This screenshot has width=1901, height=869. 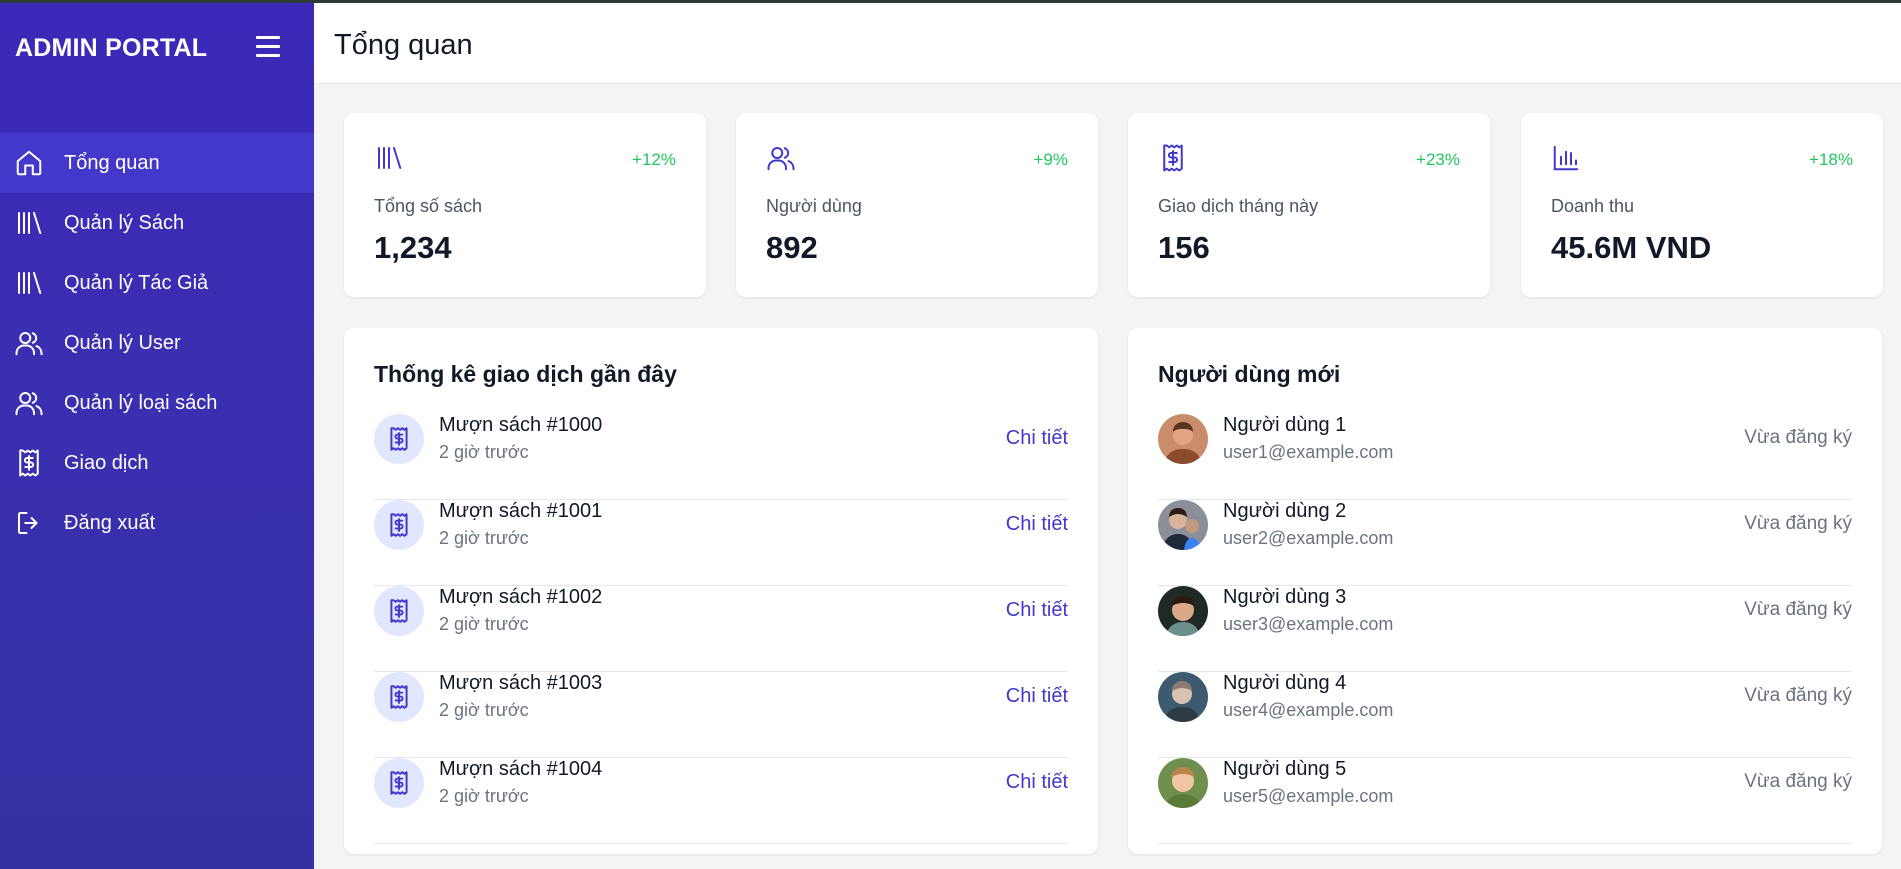 What do you see at coordinates (269, 49) in the screenshot?
I see `hamburger-icon` at bounding box center [269, 49].